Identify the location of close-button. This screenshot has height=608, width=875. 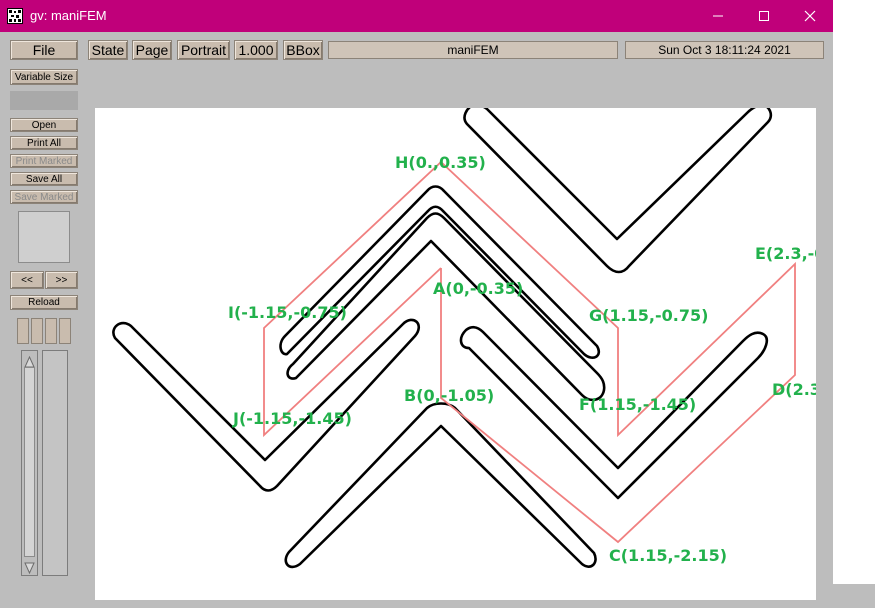
(810, 16).